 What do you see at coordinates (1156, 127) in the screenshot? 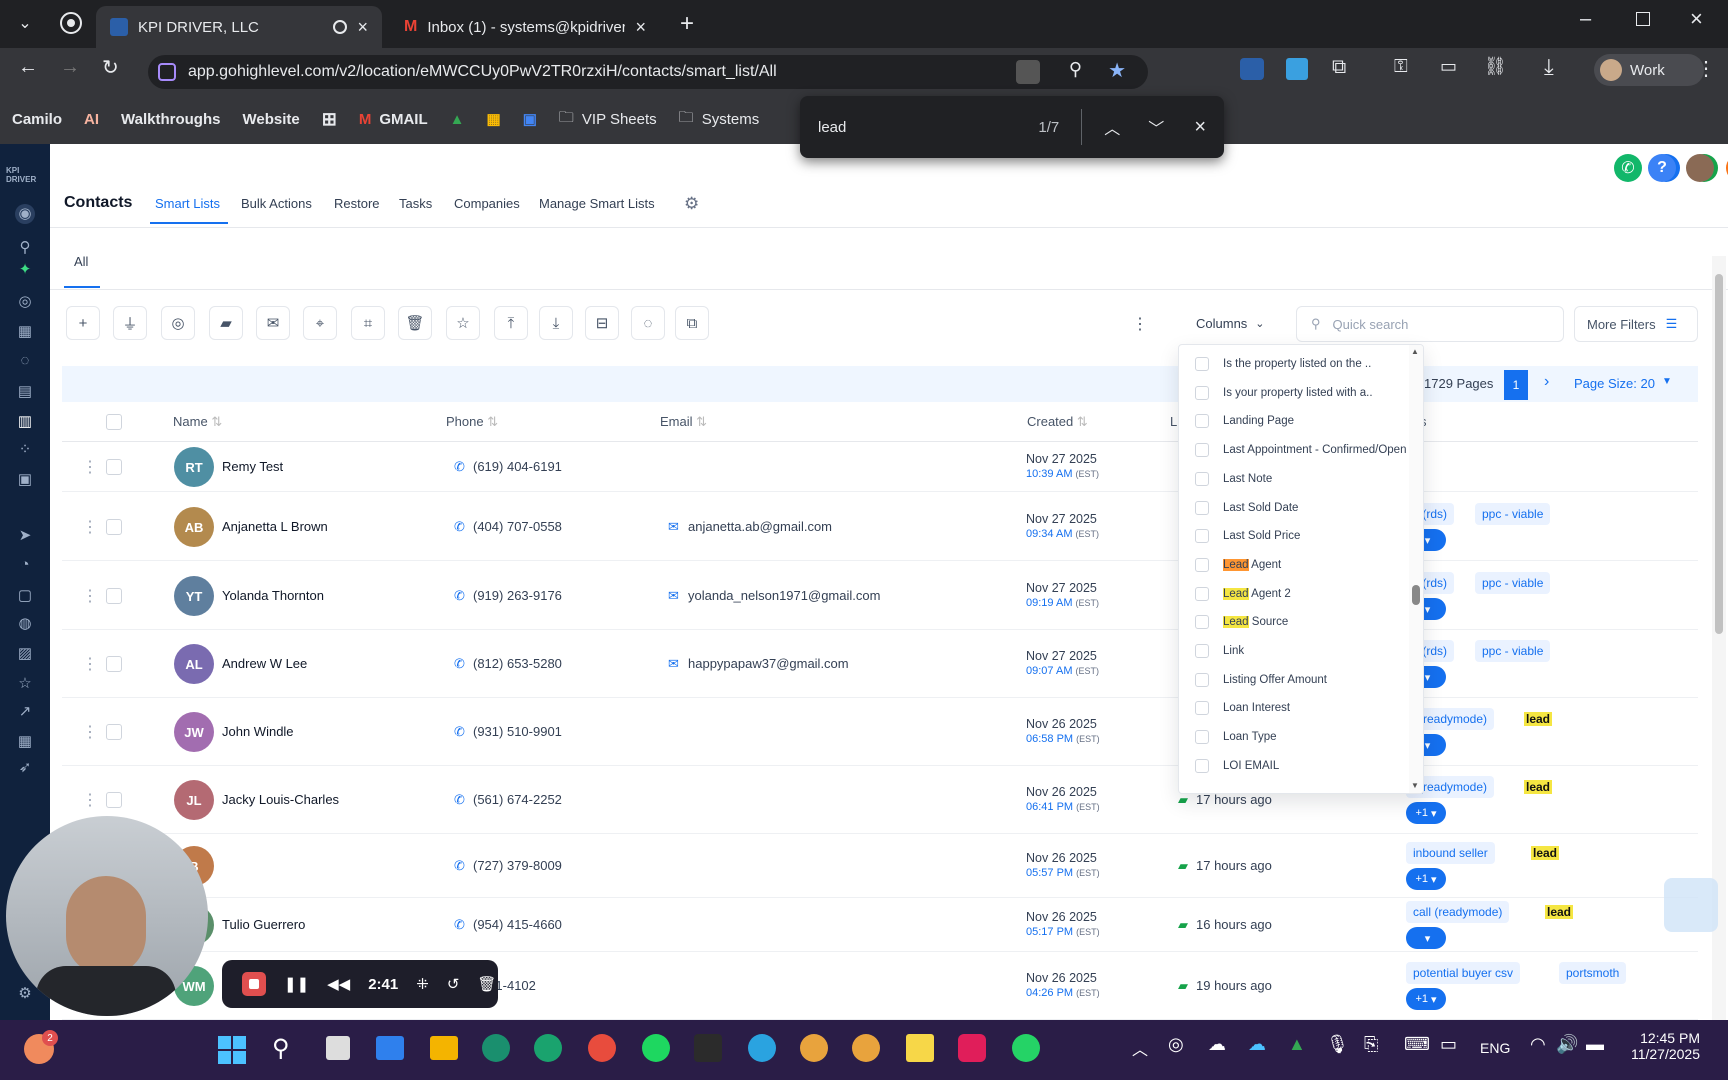
I see `find-next-icon: ﹀` at bounding box center [1156, 127].